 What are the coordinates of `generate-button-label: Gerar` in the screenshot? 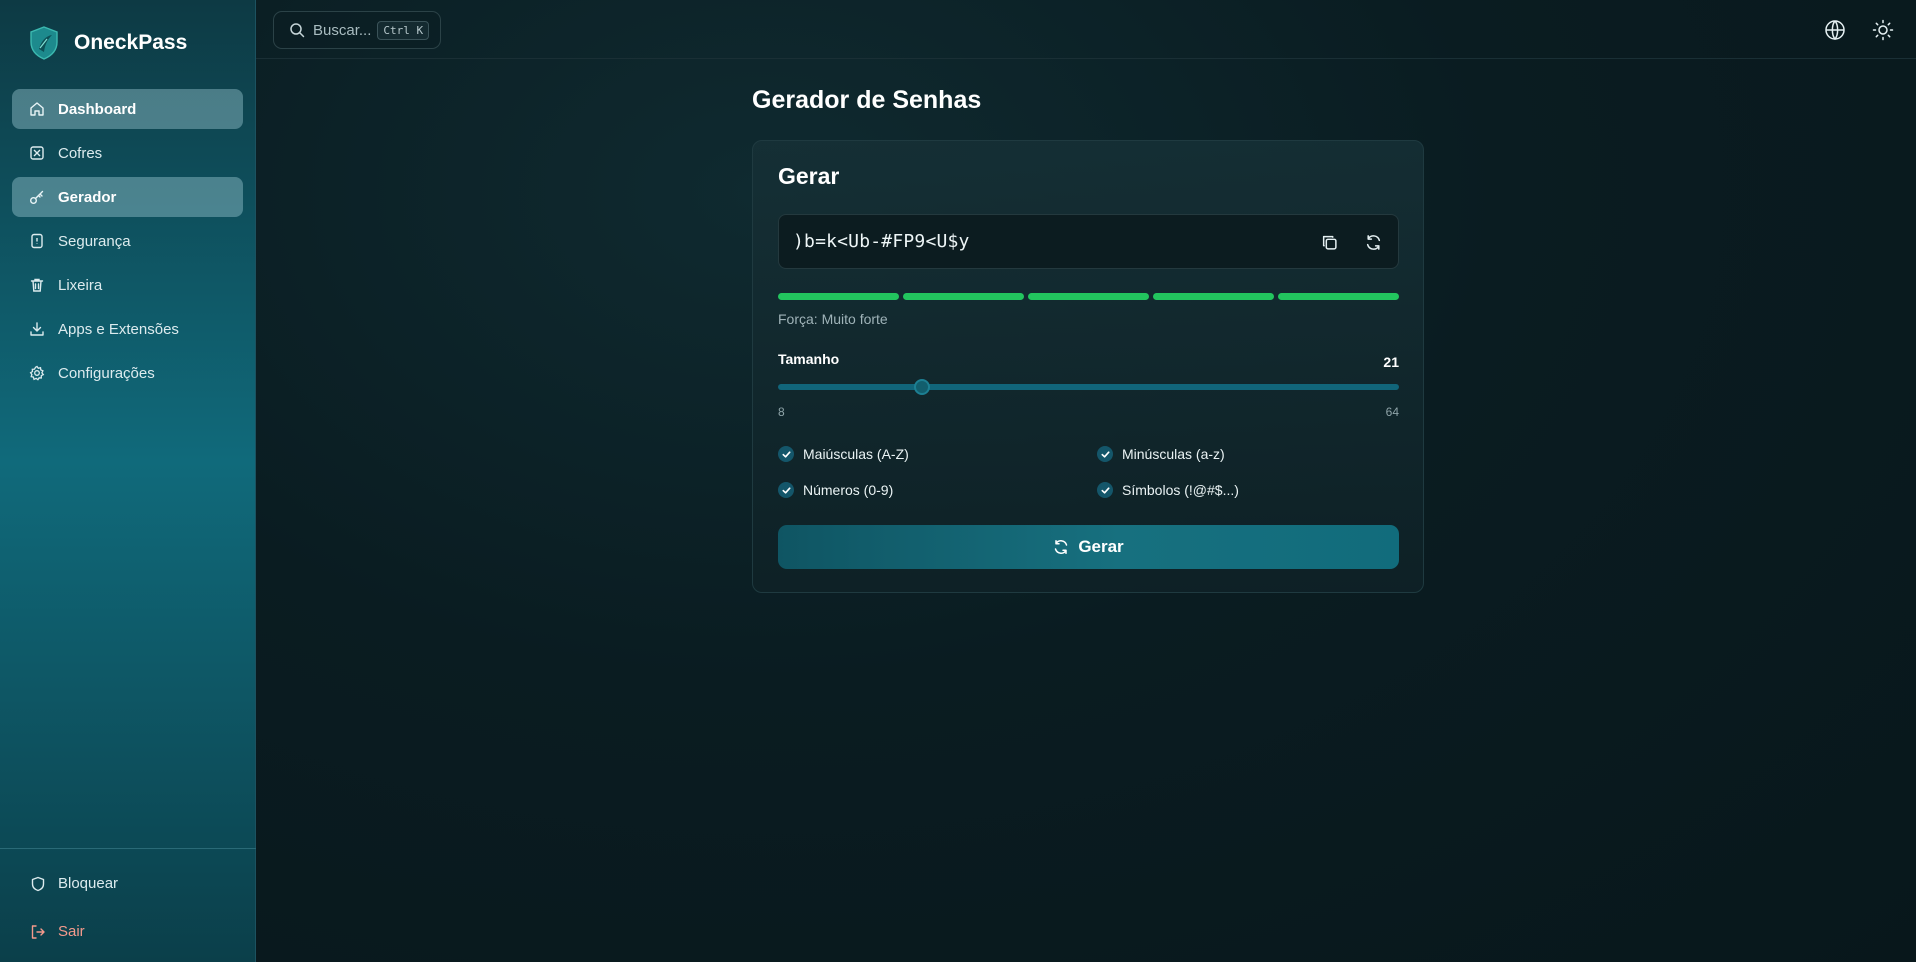 It's located at (1101, 546).